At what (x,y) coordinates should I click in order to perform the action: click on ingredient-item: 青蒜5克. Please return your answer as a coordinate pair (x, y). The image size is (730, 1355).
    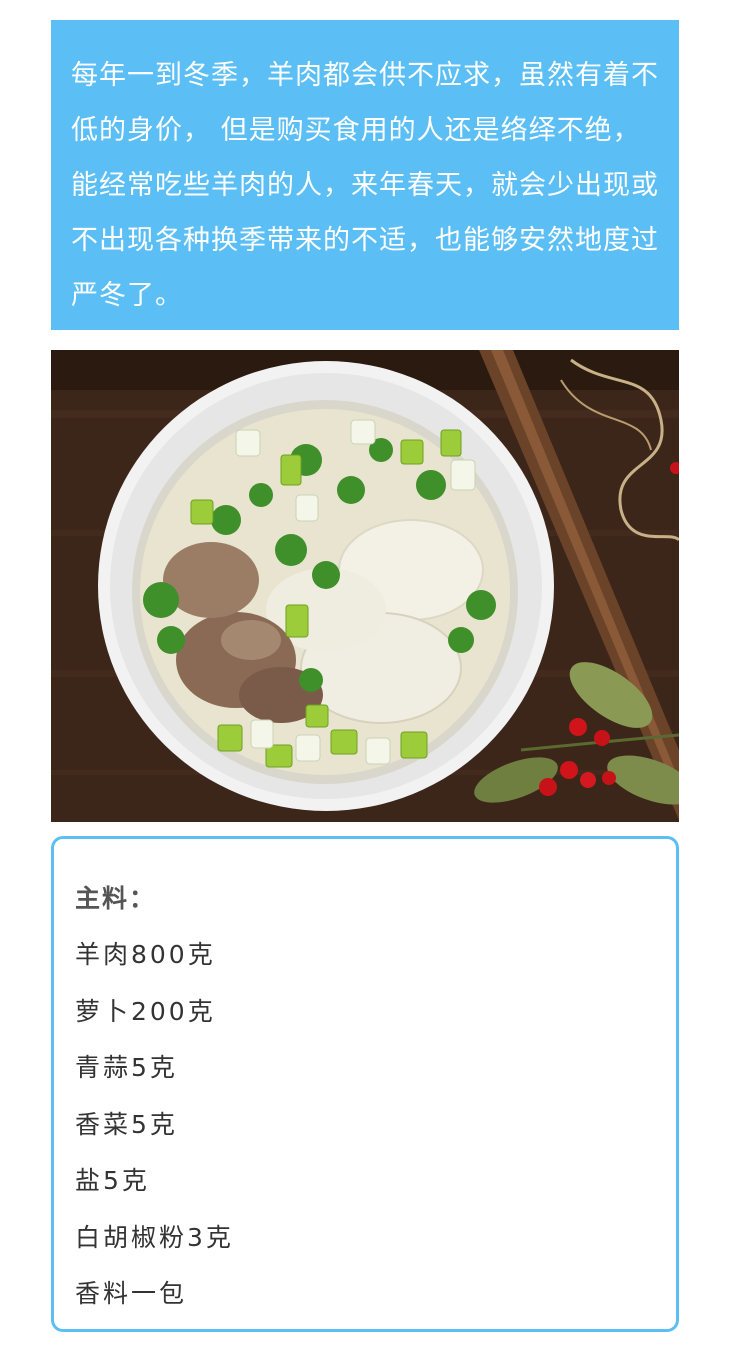
    Looking at the image, I should click on (126, 1067).